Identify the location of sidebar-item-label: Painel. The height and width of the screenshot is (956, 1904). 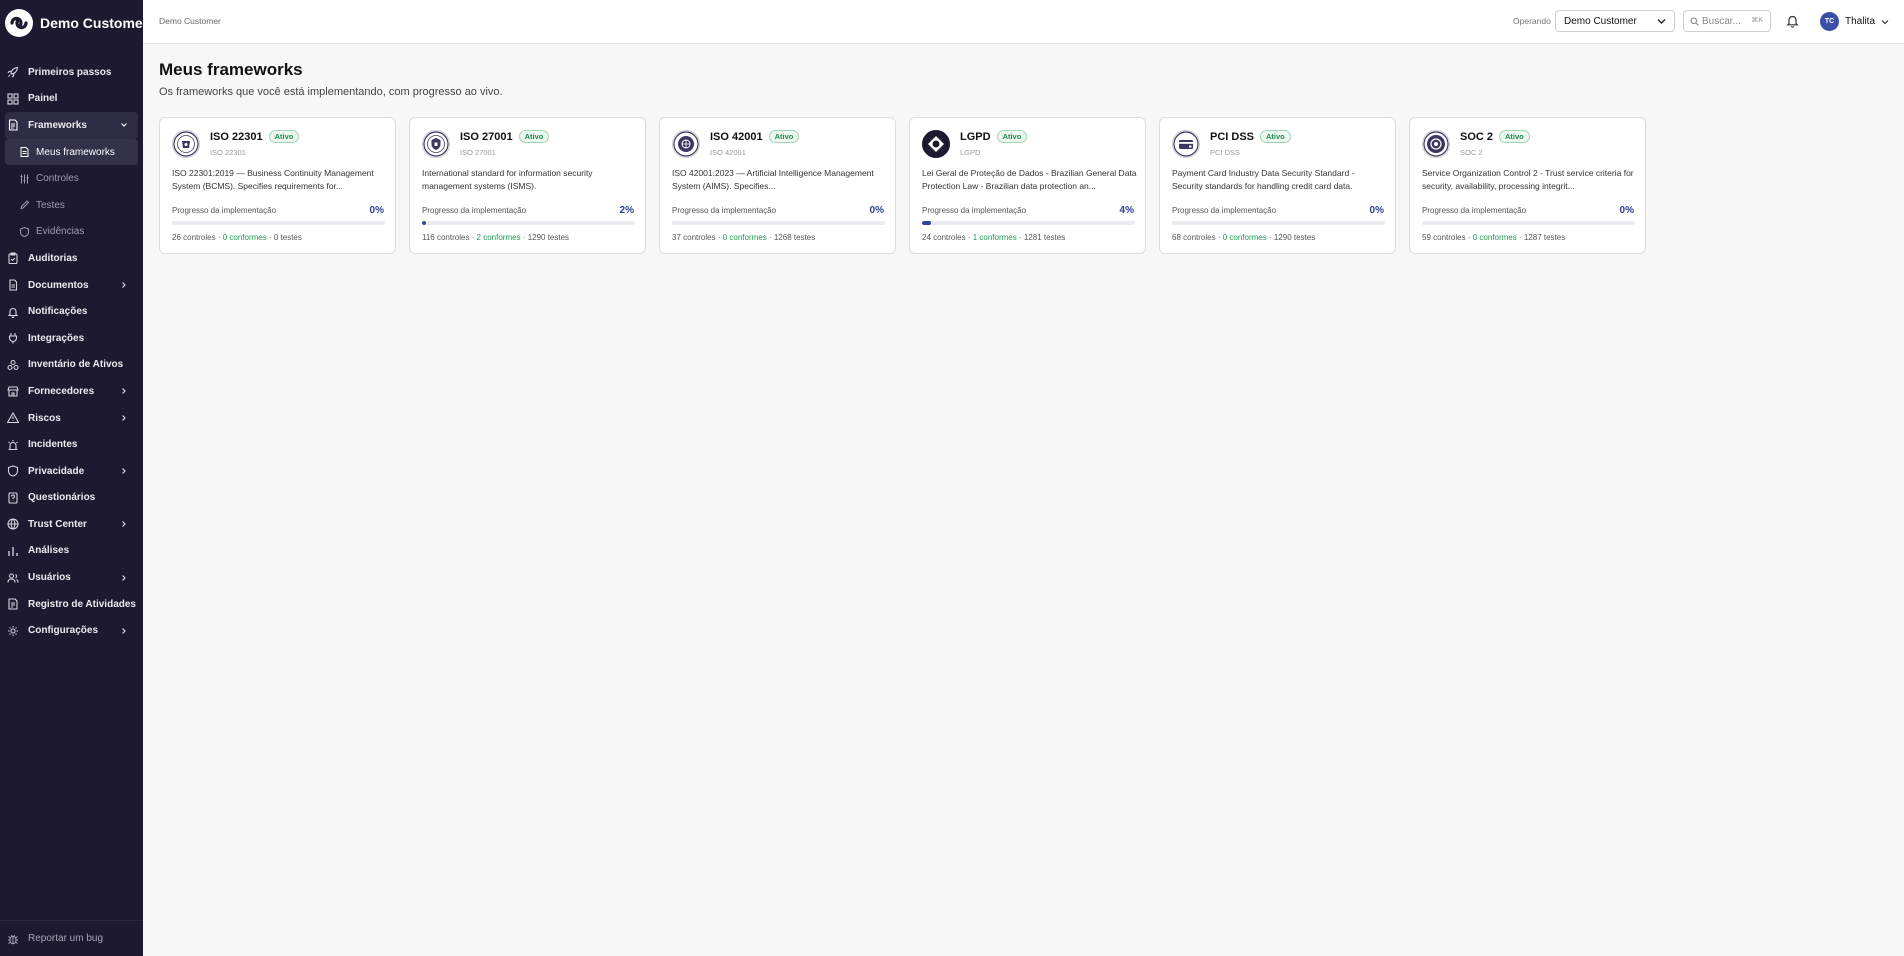
(43, 99).